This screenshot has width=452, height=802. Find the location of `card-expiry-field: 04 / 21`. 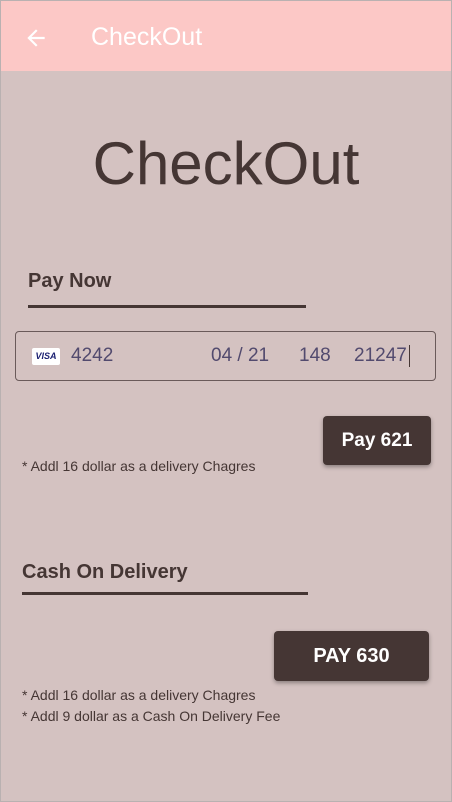

card-expiry-field: 04 / 21 is located at coordinates (240, 356).